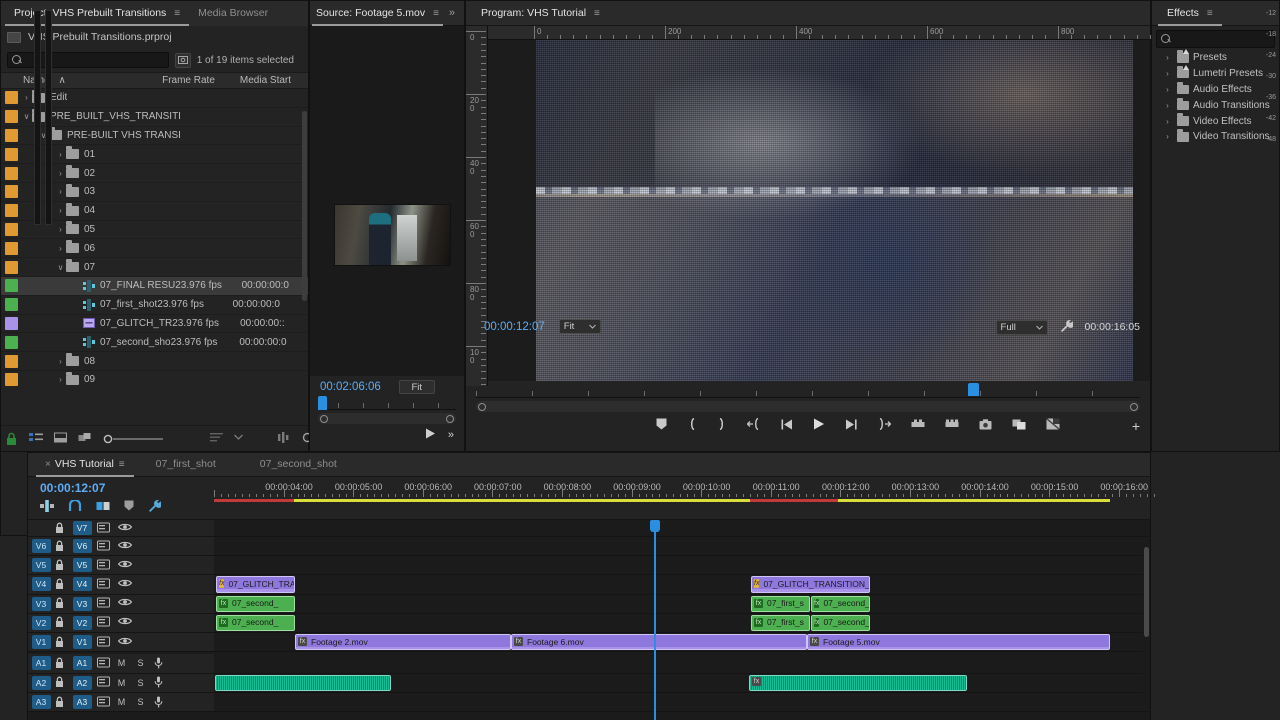 The height and width of the screenshot is (720, 1280). I want to click on timeline-playhead, so click(655, 620).